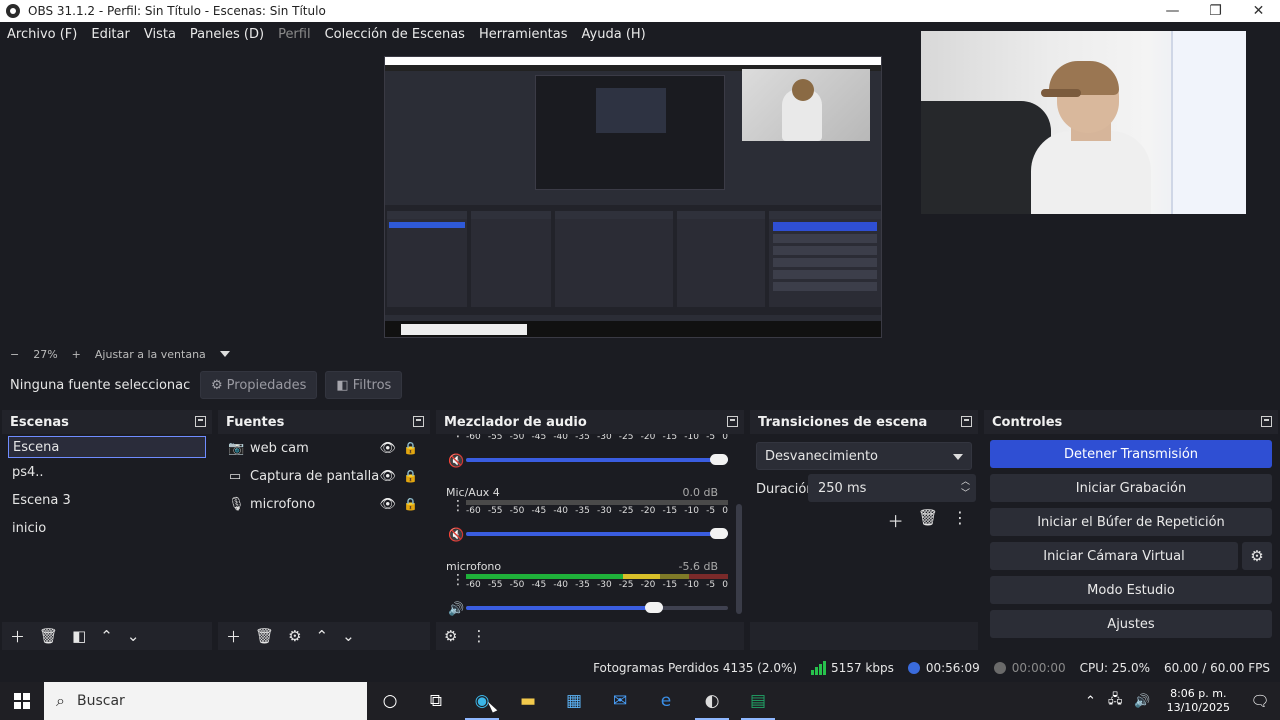 Image resolution: width=1280 pixels, height=720 pixels. I want to click on minimize-button: —, so click(1172, 11).